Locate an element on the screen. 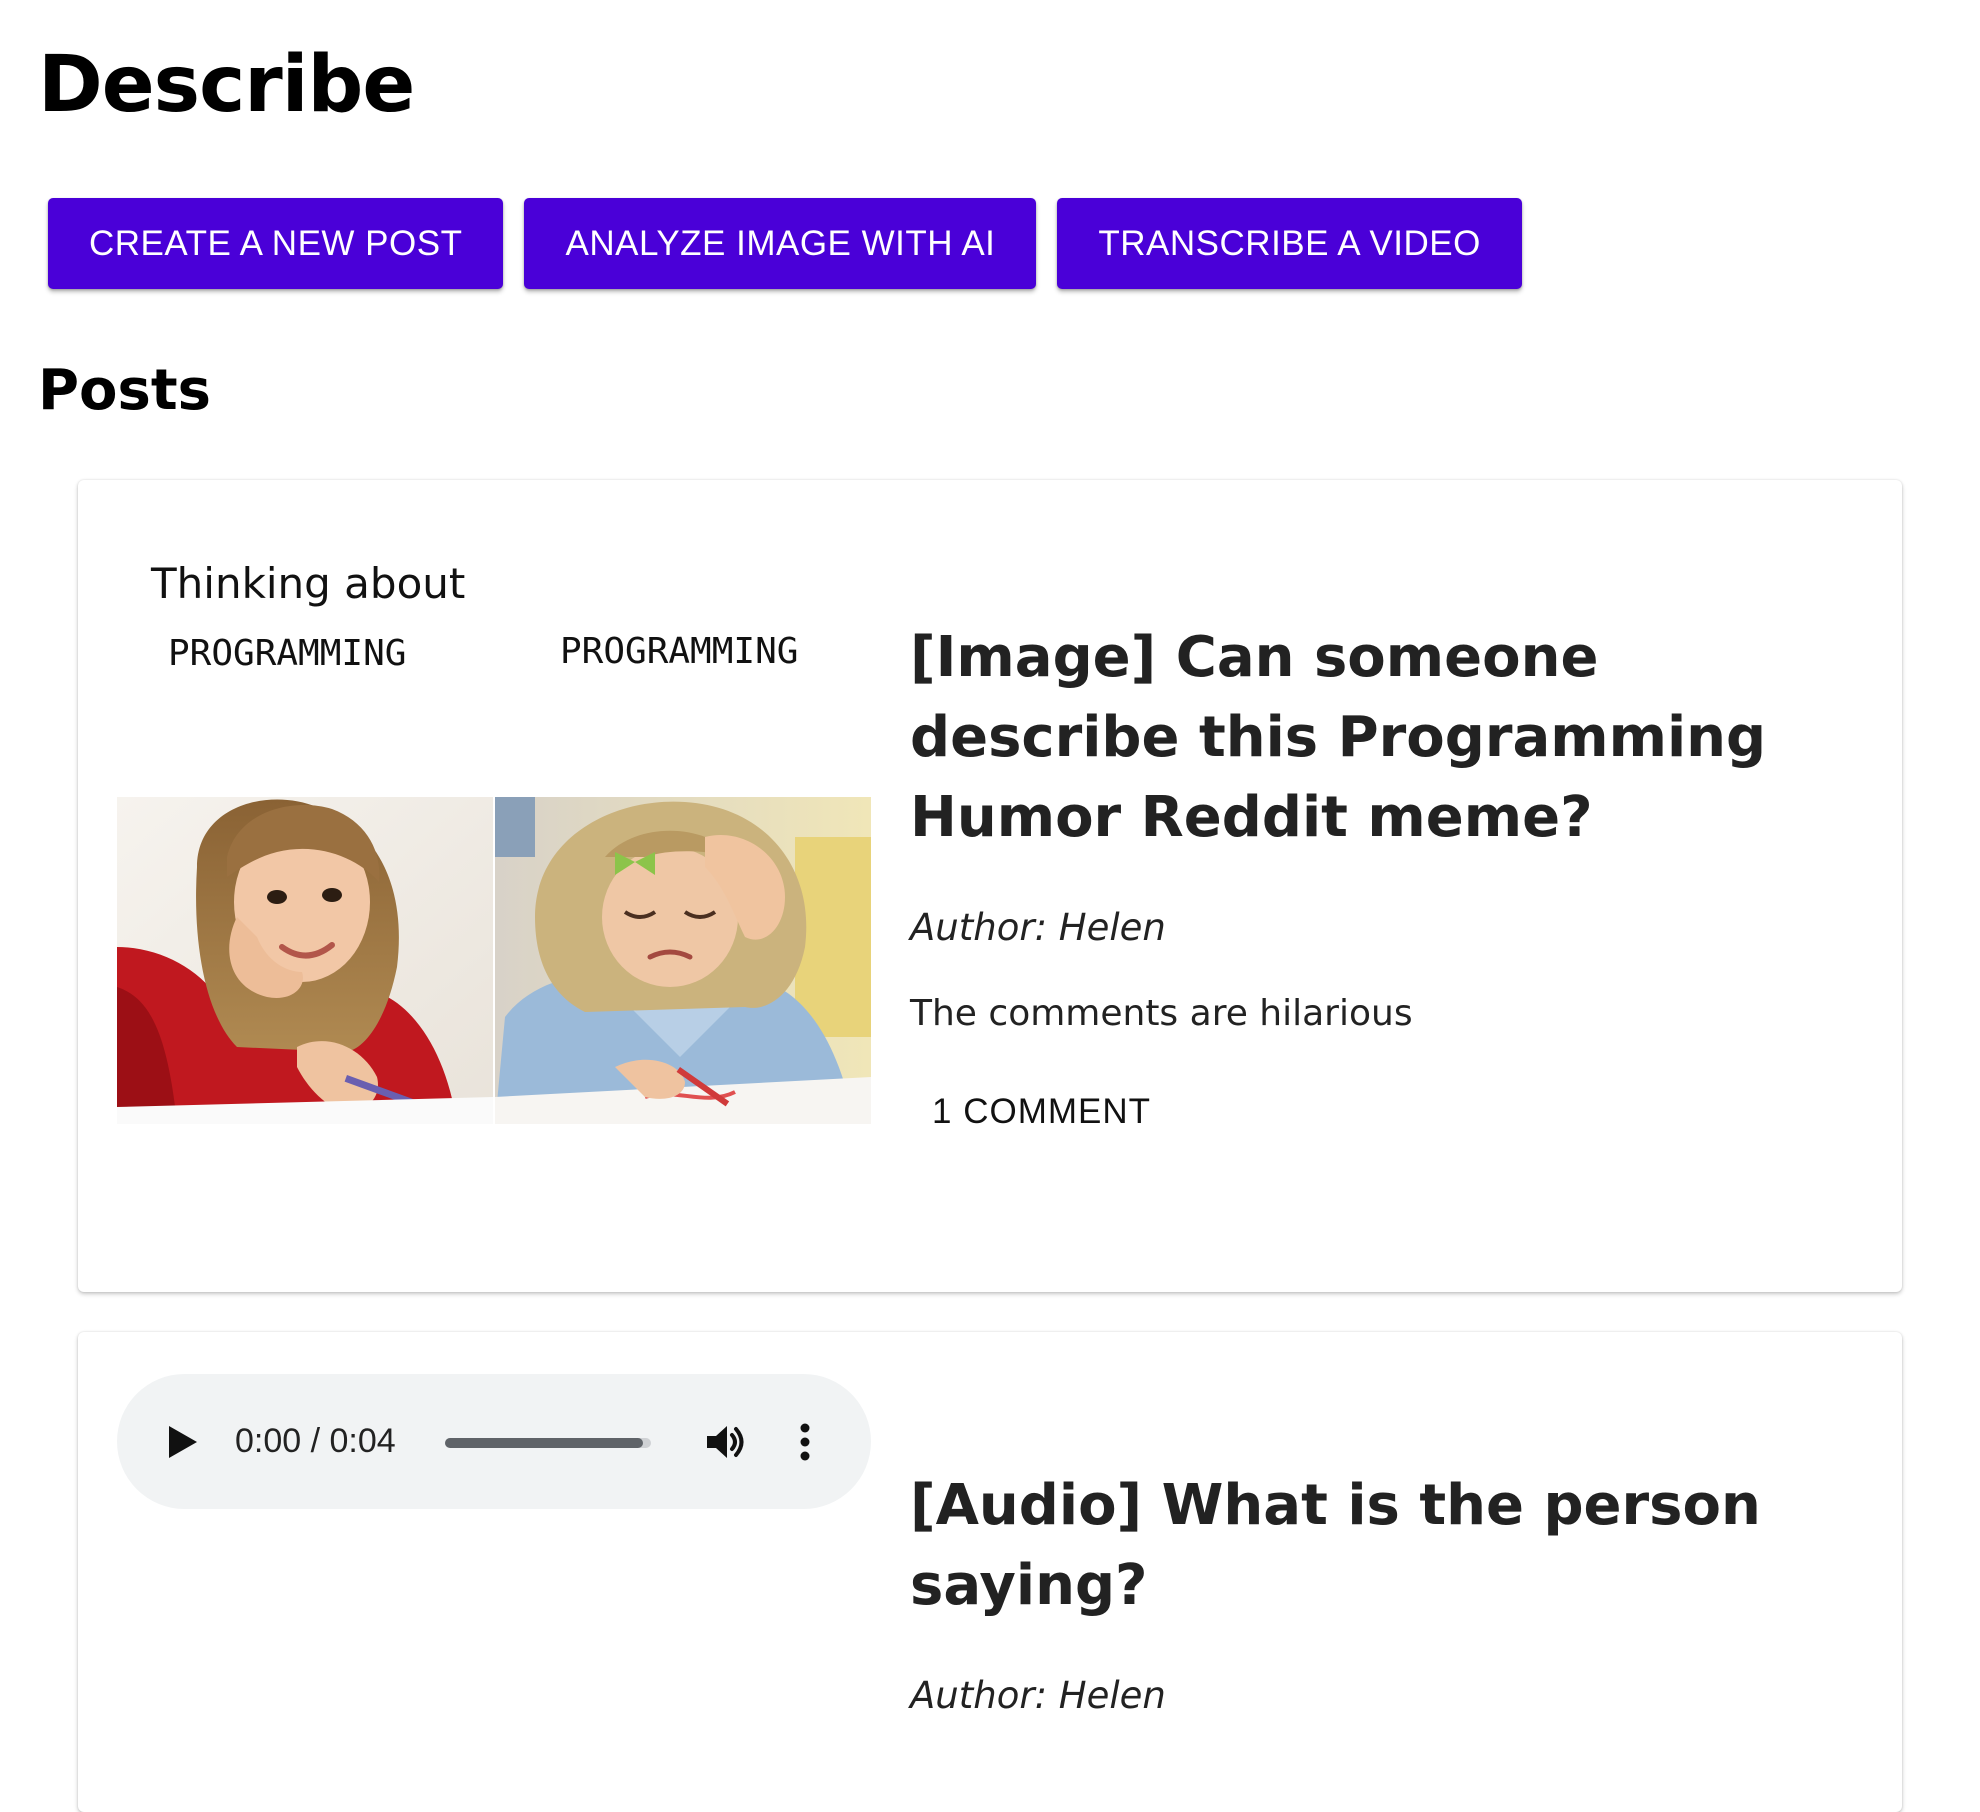 The width and height of the screenshot is (1980, 1812). posts-heading: Posts is located at coordinates (124, 390).